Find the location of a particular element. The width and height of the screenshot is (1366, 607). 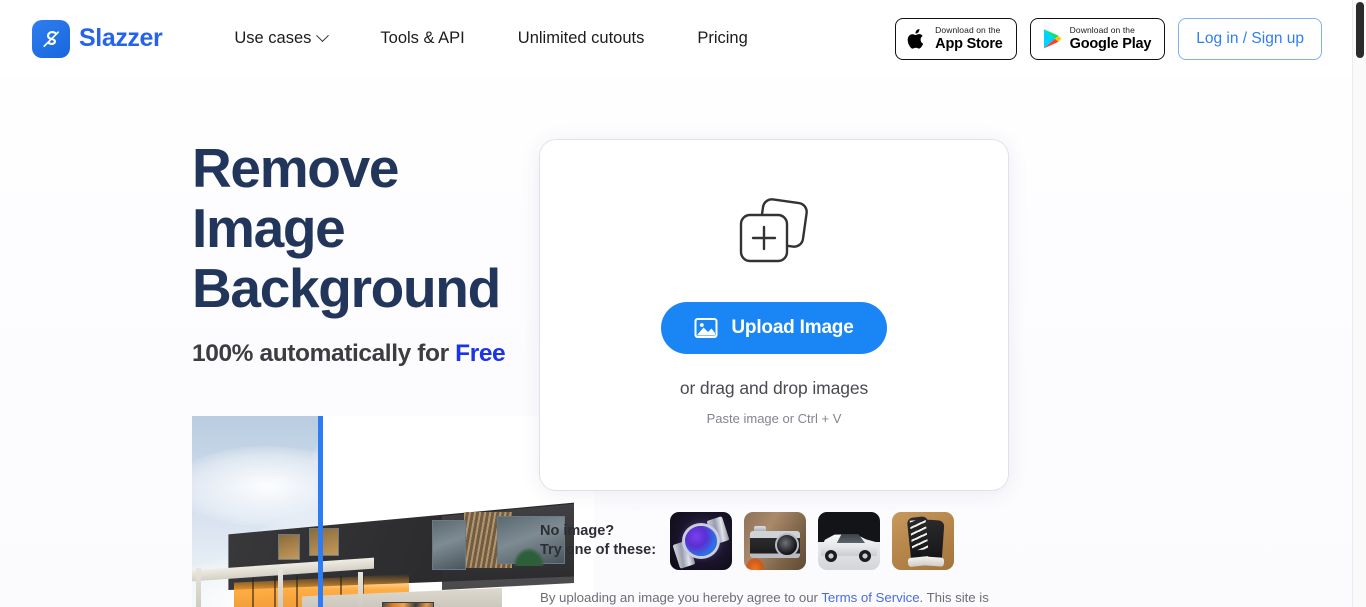

hero-image is located at coordinates (393, 511).